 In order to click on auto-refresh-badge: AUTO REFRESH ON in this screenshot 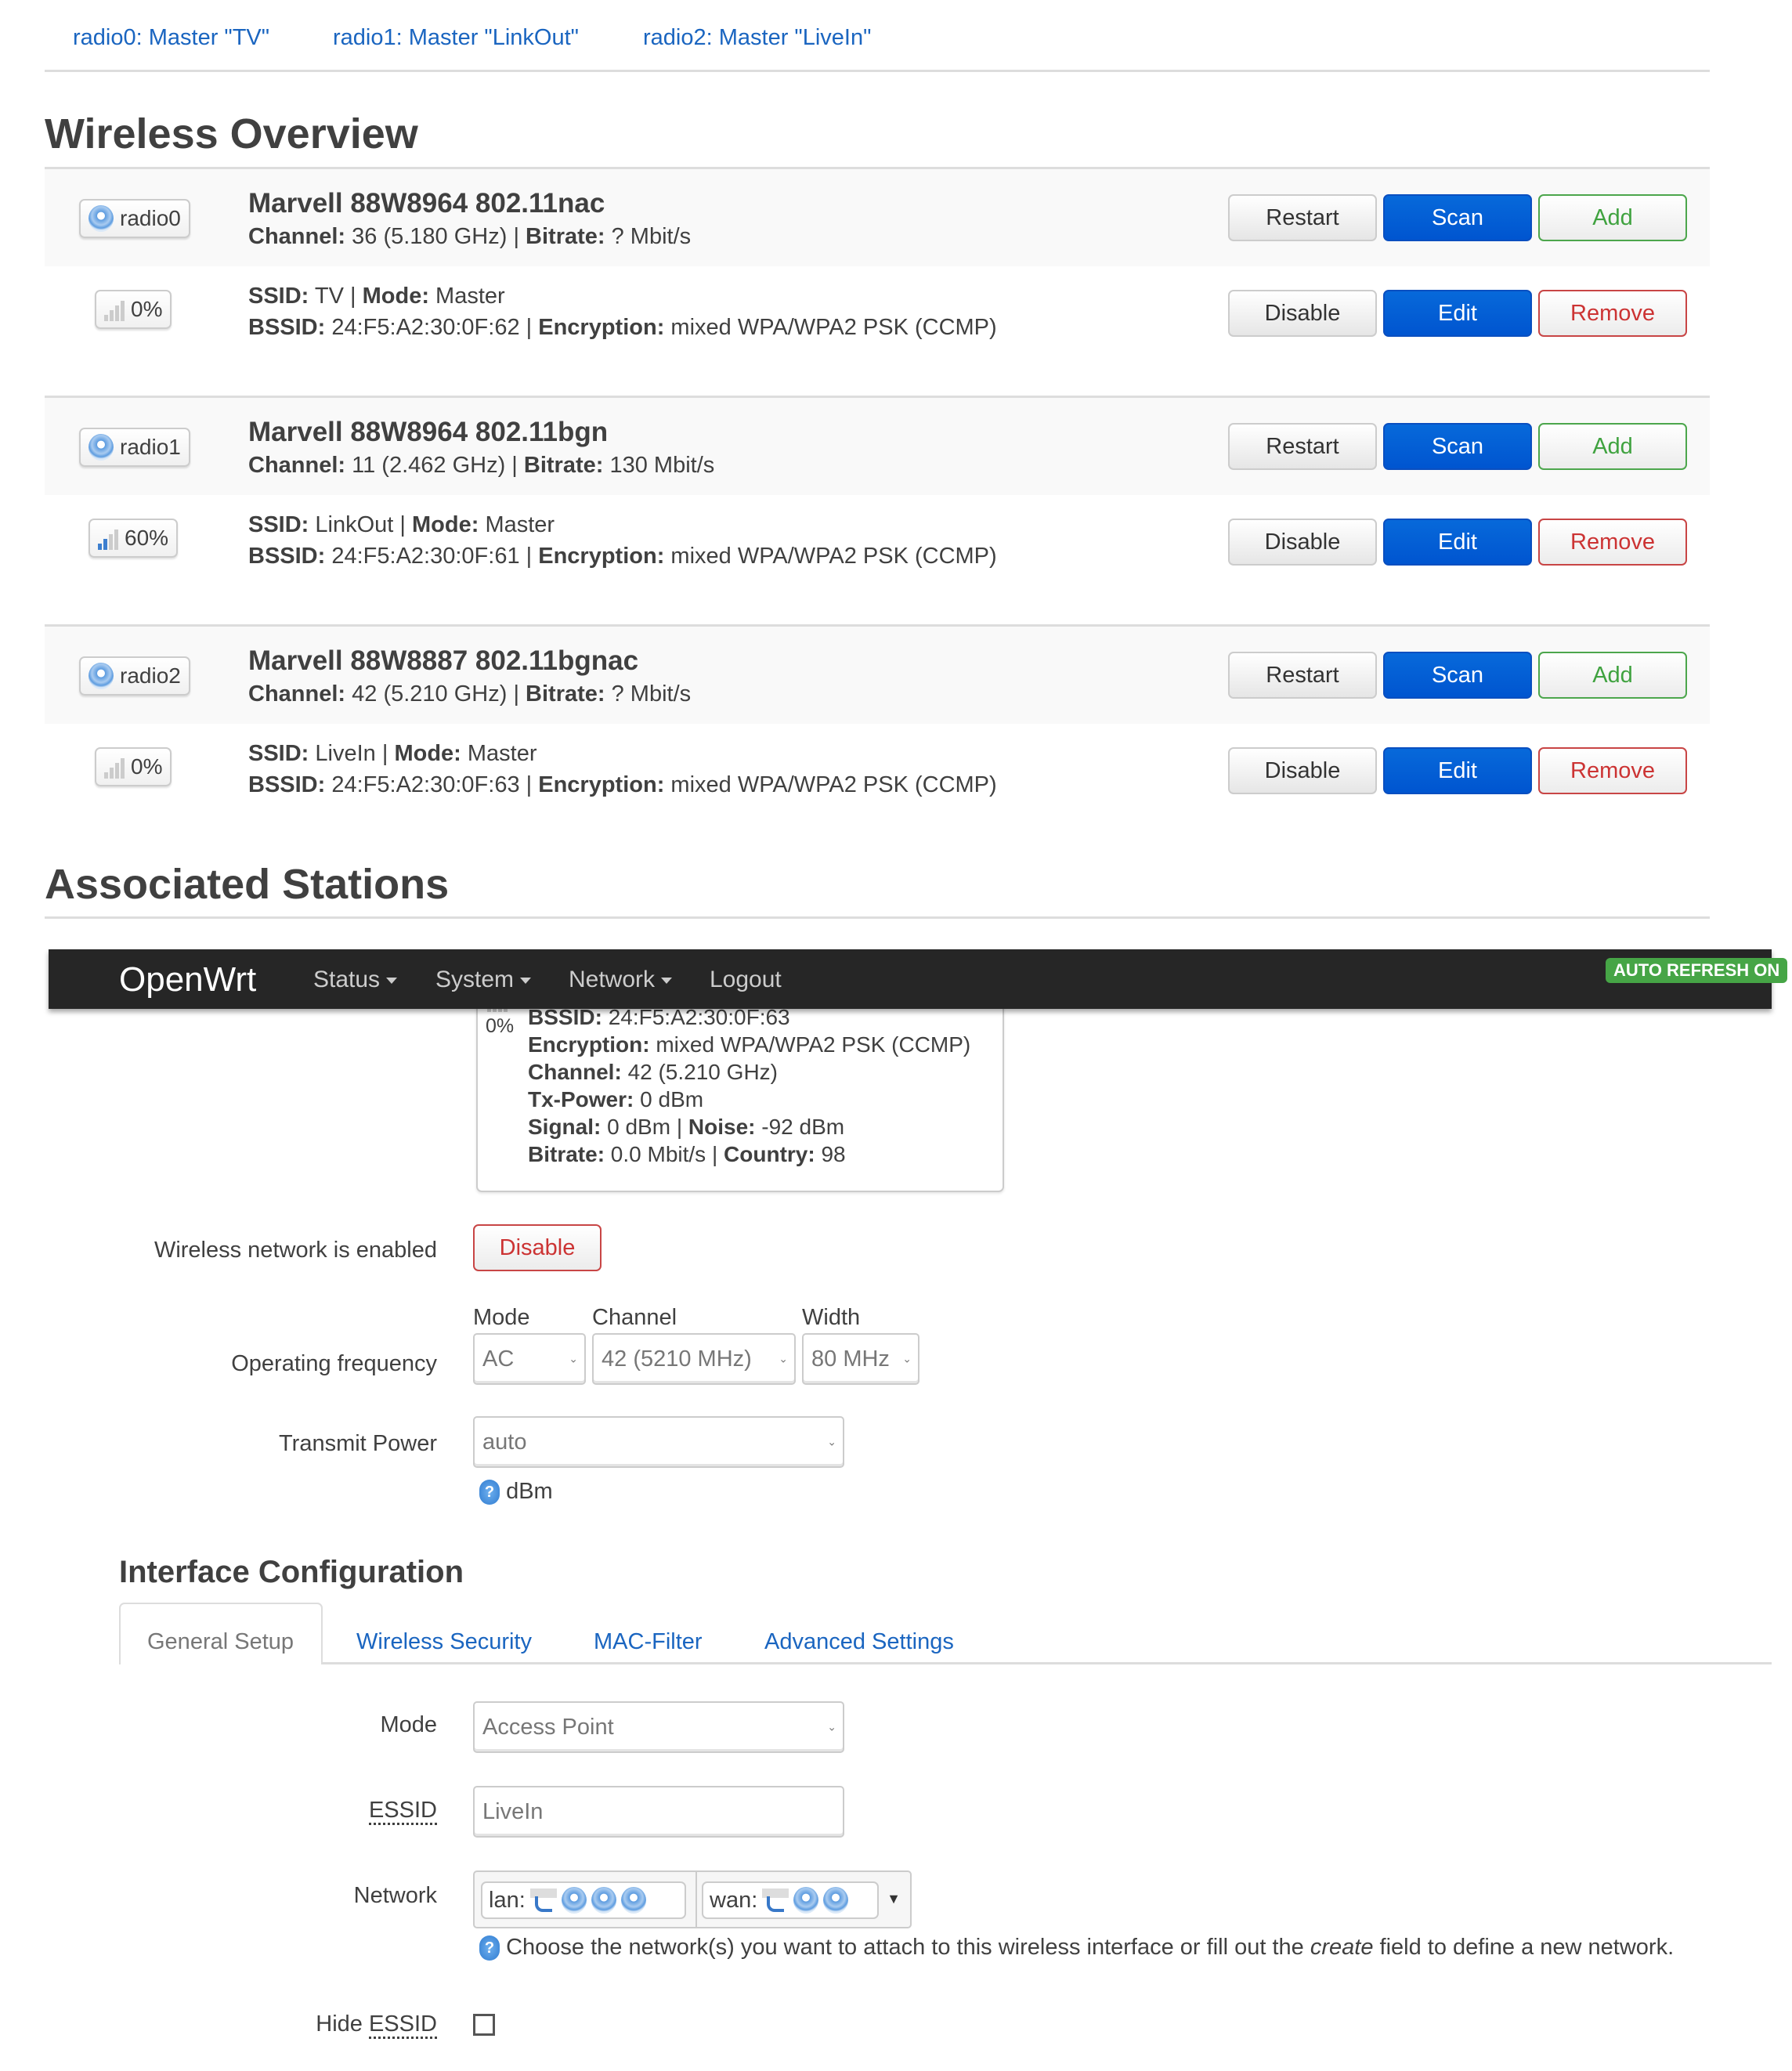, I will do `click(1697, 970)`.